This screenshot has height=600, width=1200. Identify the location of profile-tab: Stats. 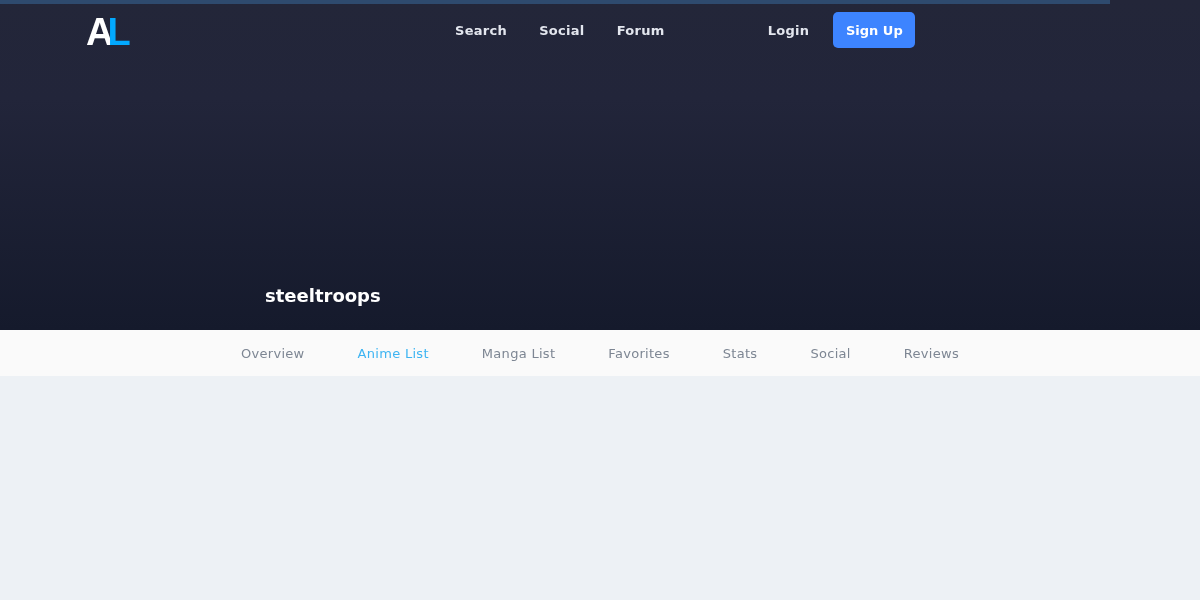
(740, 353).